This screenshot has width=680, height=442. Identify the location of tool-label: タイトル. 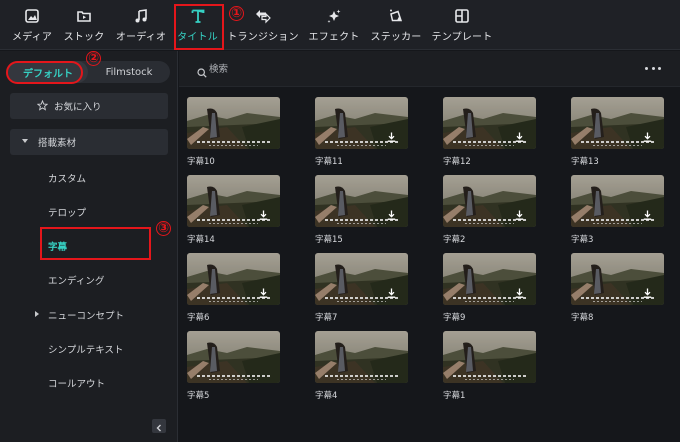
(197, 37).